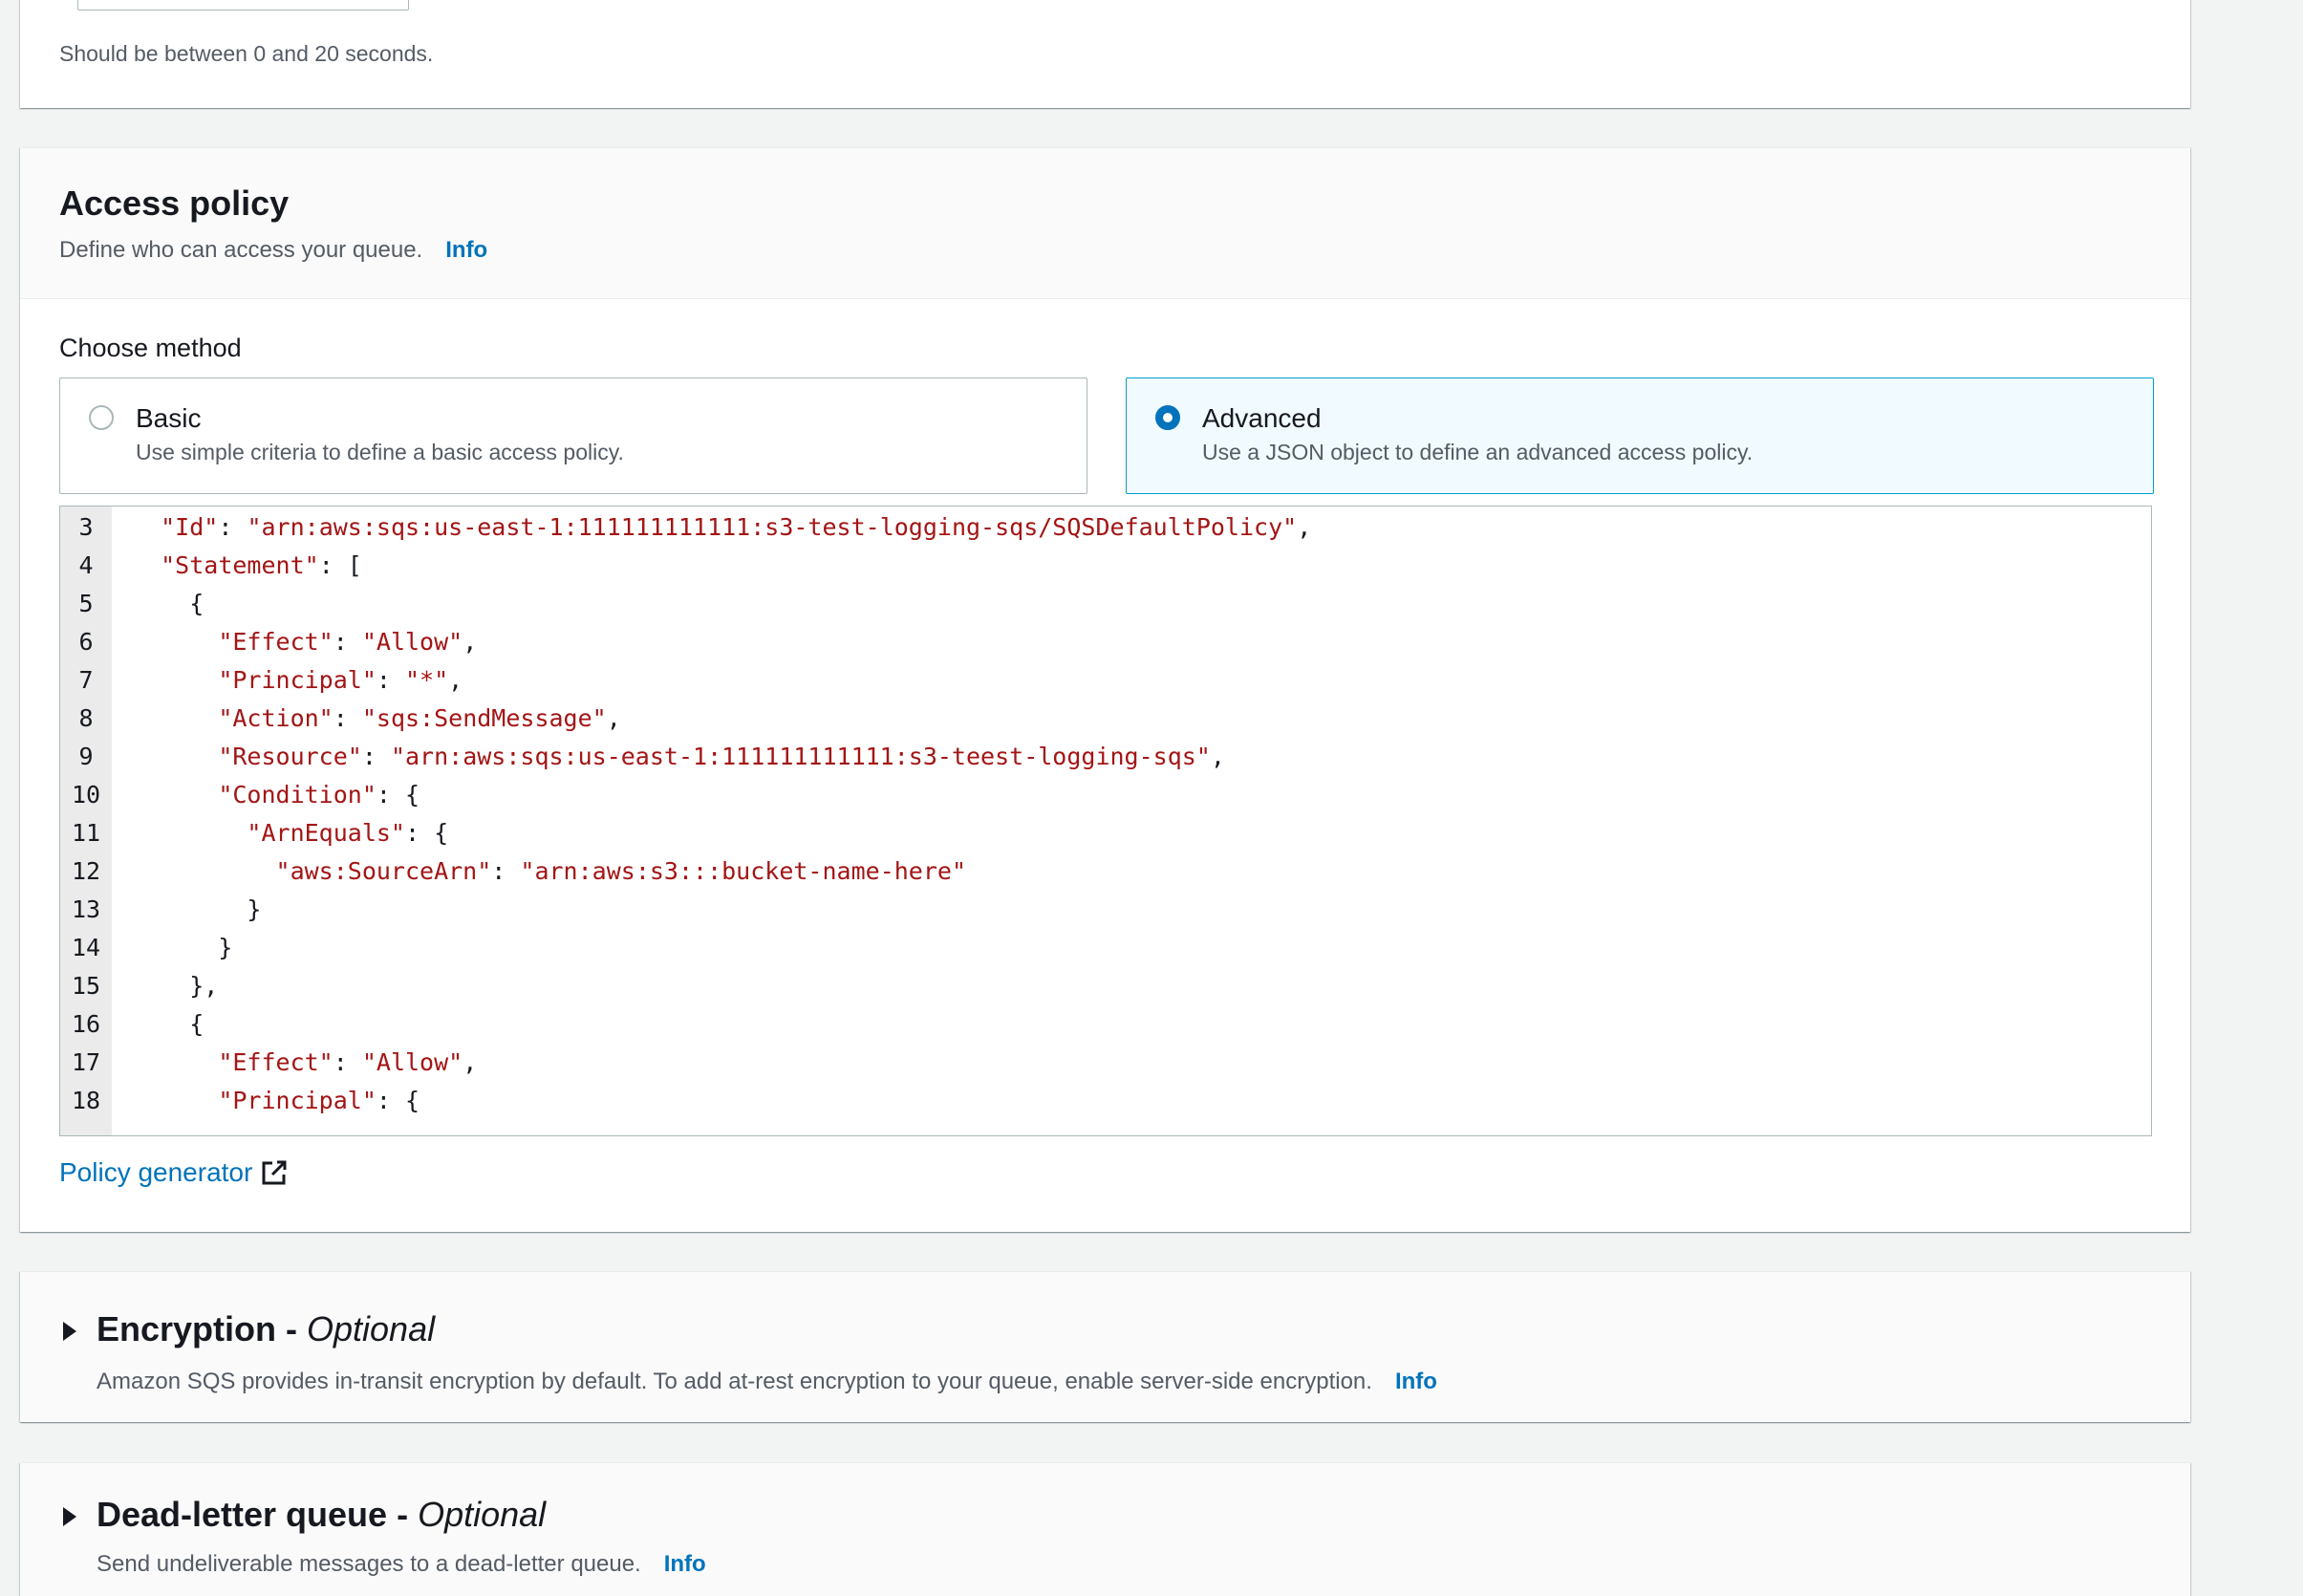 This screenshot has width=2303, height=1596. Describe the element at coordinates (371, 1329) in the screenshot. I see `encryption-optional-label: Optional` at that location.